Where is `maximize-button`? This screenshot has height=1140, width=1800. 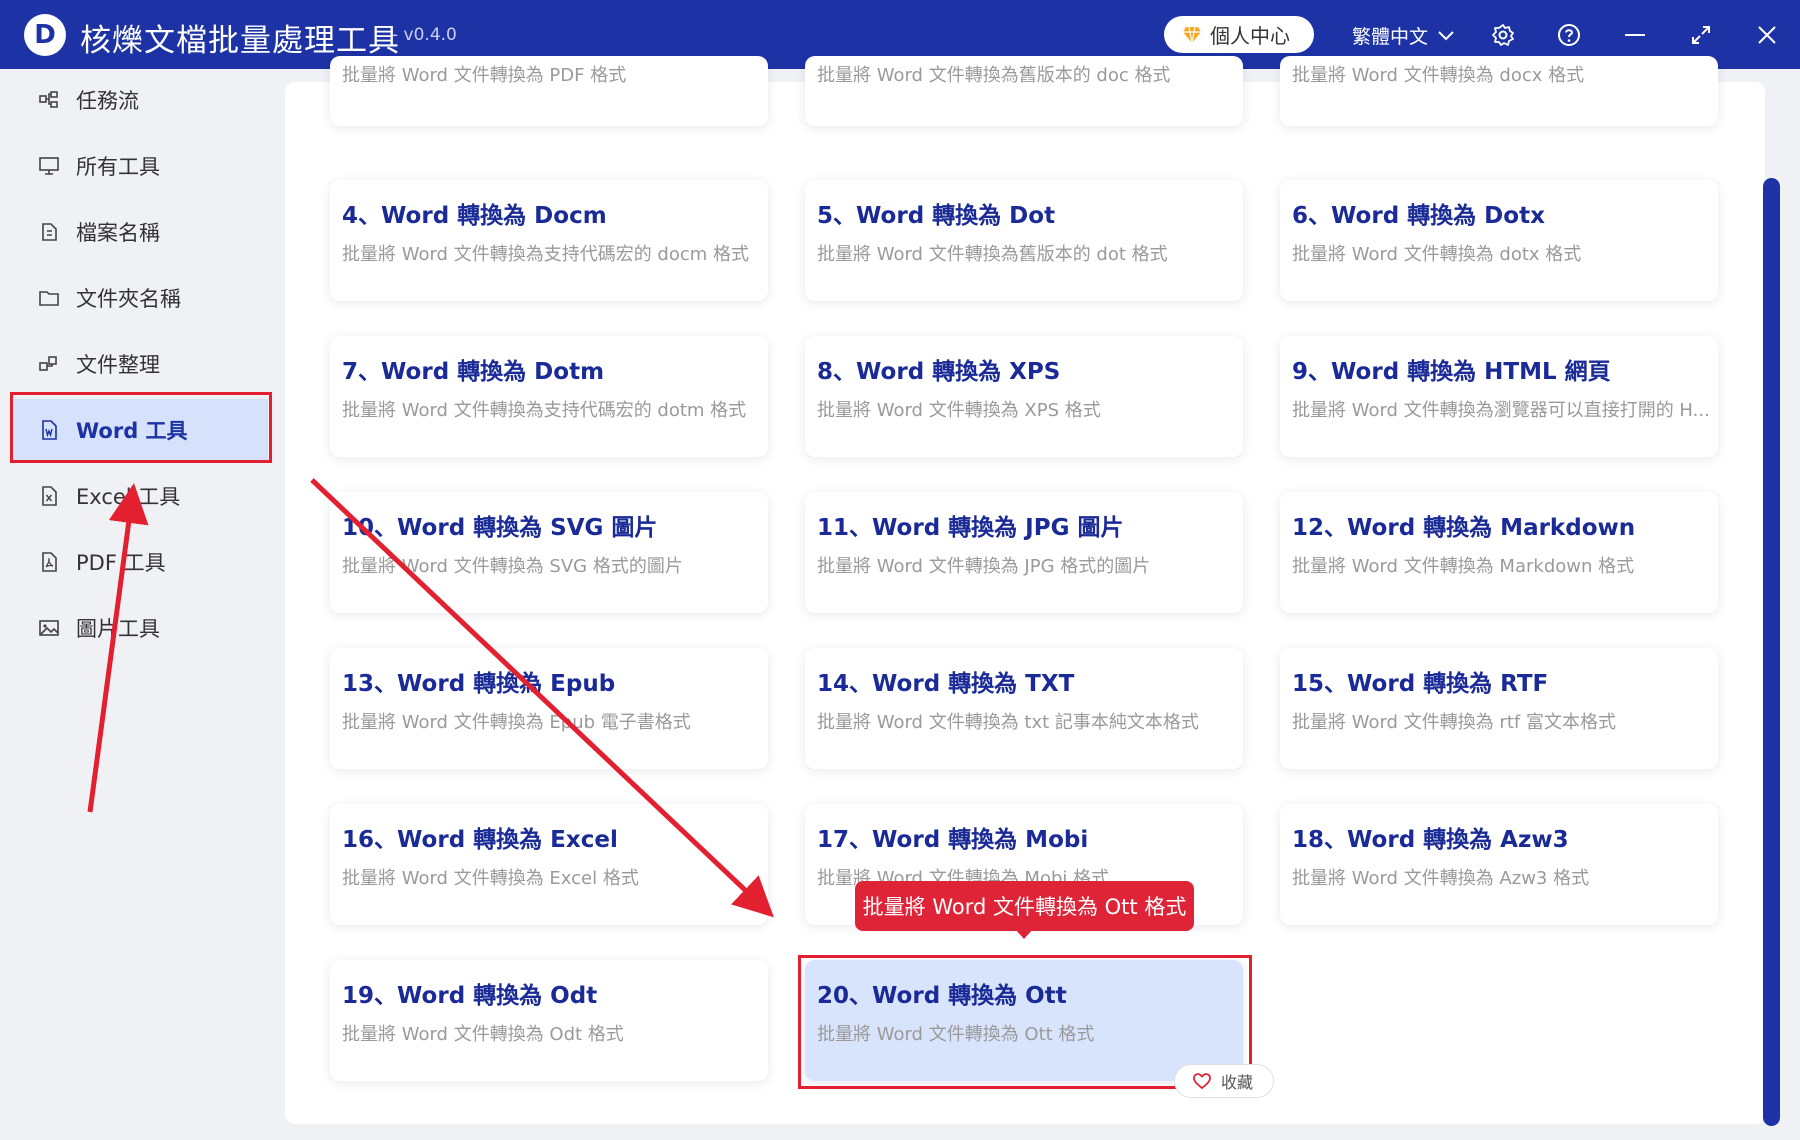
maximize-button is located at coordinates (1701, 35).